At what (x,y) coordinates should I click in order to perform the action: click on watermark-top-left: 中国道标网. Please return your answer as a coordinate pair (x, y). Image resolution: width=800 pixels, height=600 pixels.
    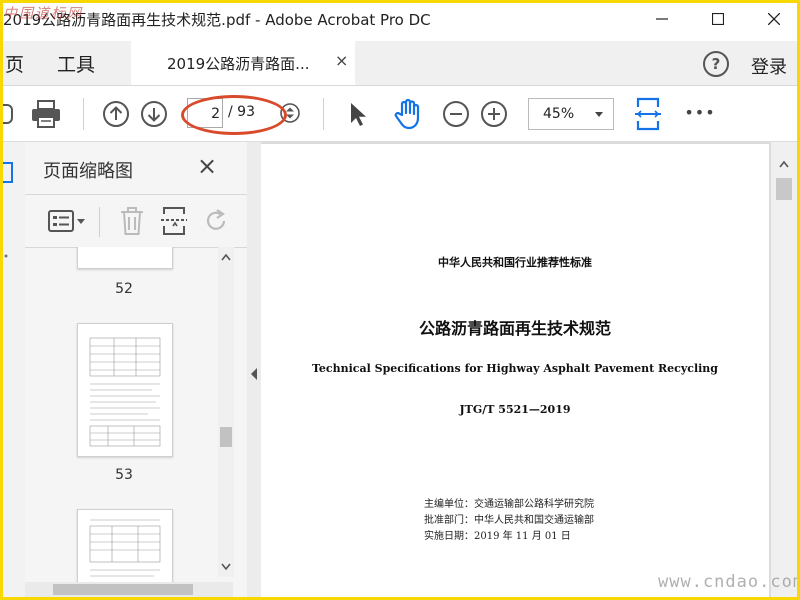
    Looking at the image, I should click on (43, 14).